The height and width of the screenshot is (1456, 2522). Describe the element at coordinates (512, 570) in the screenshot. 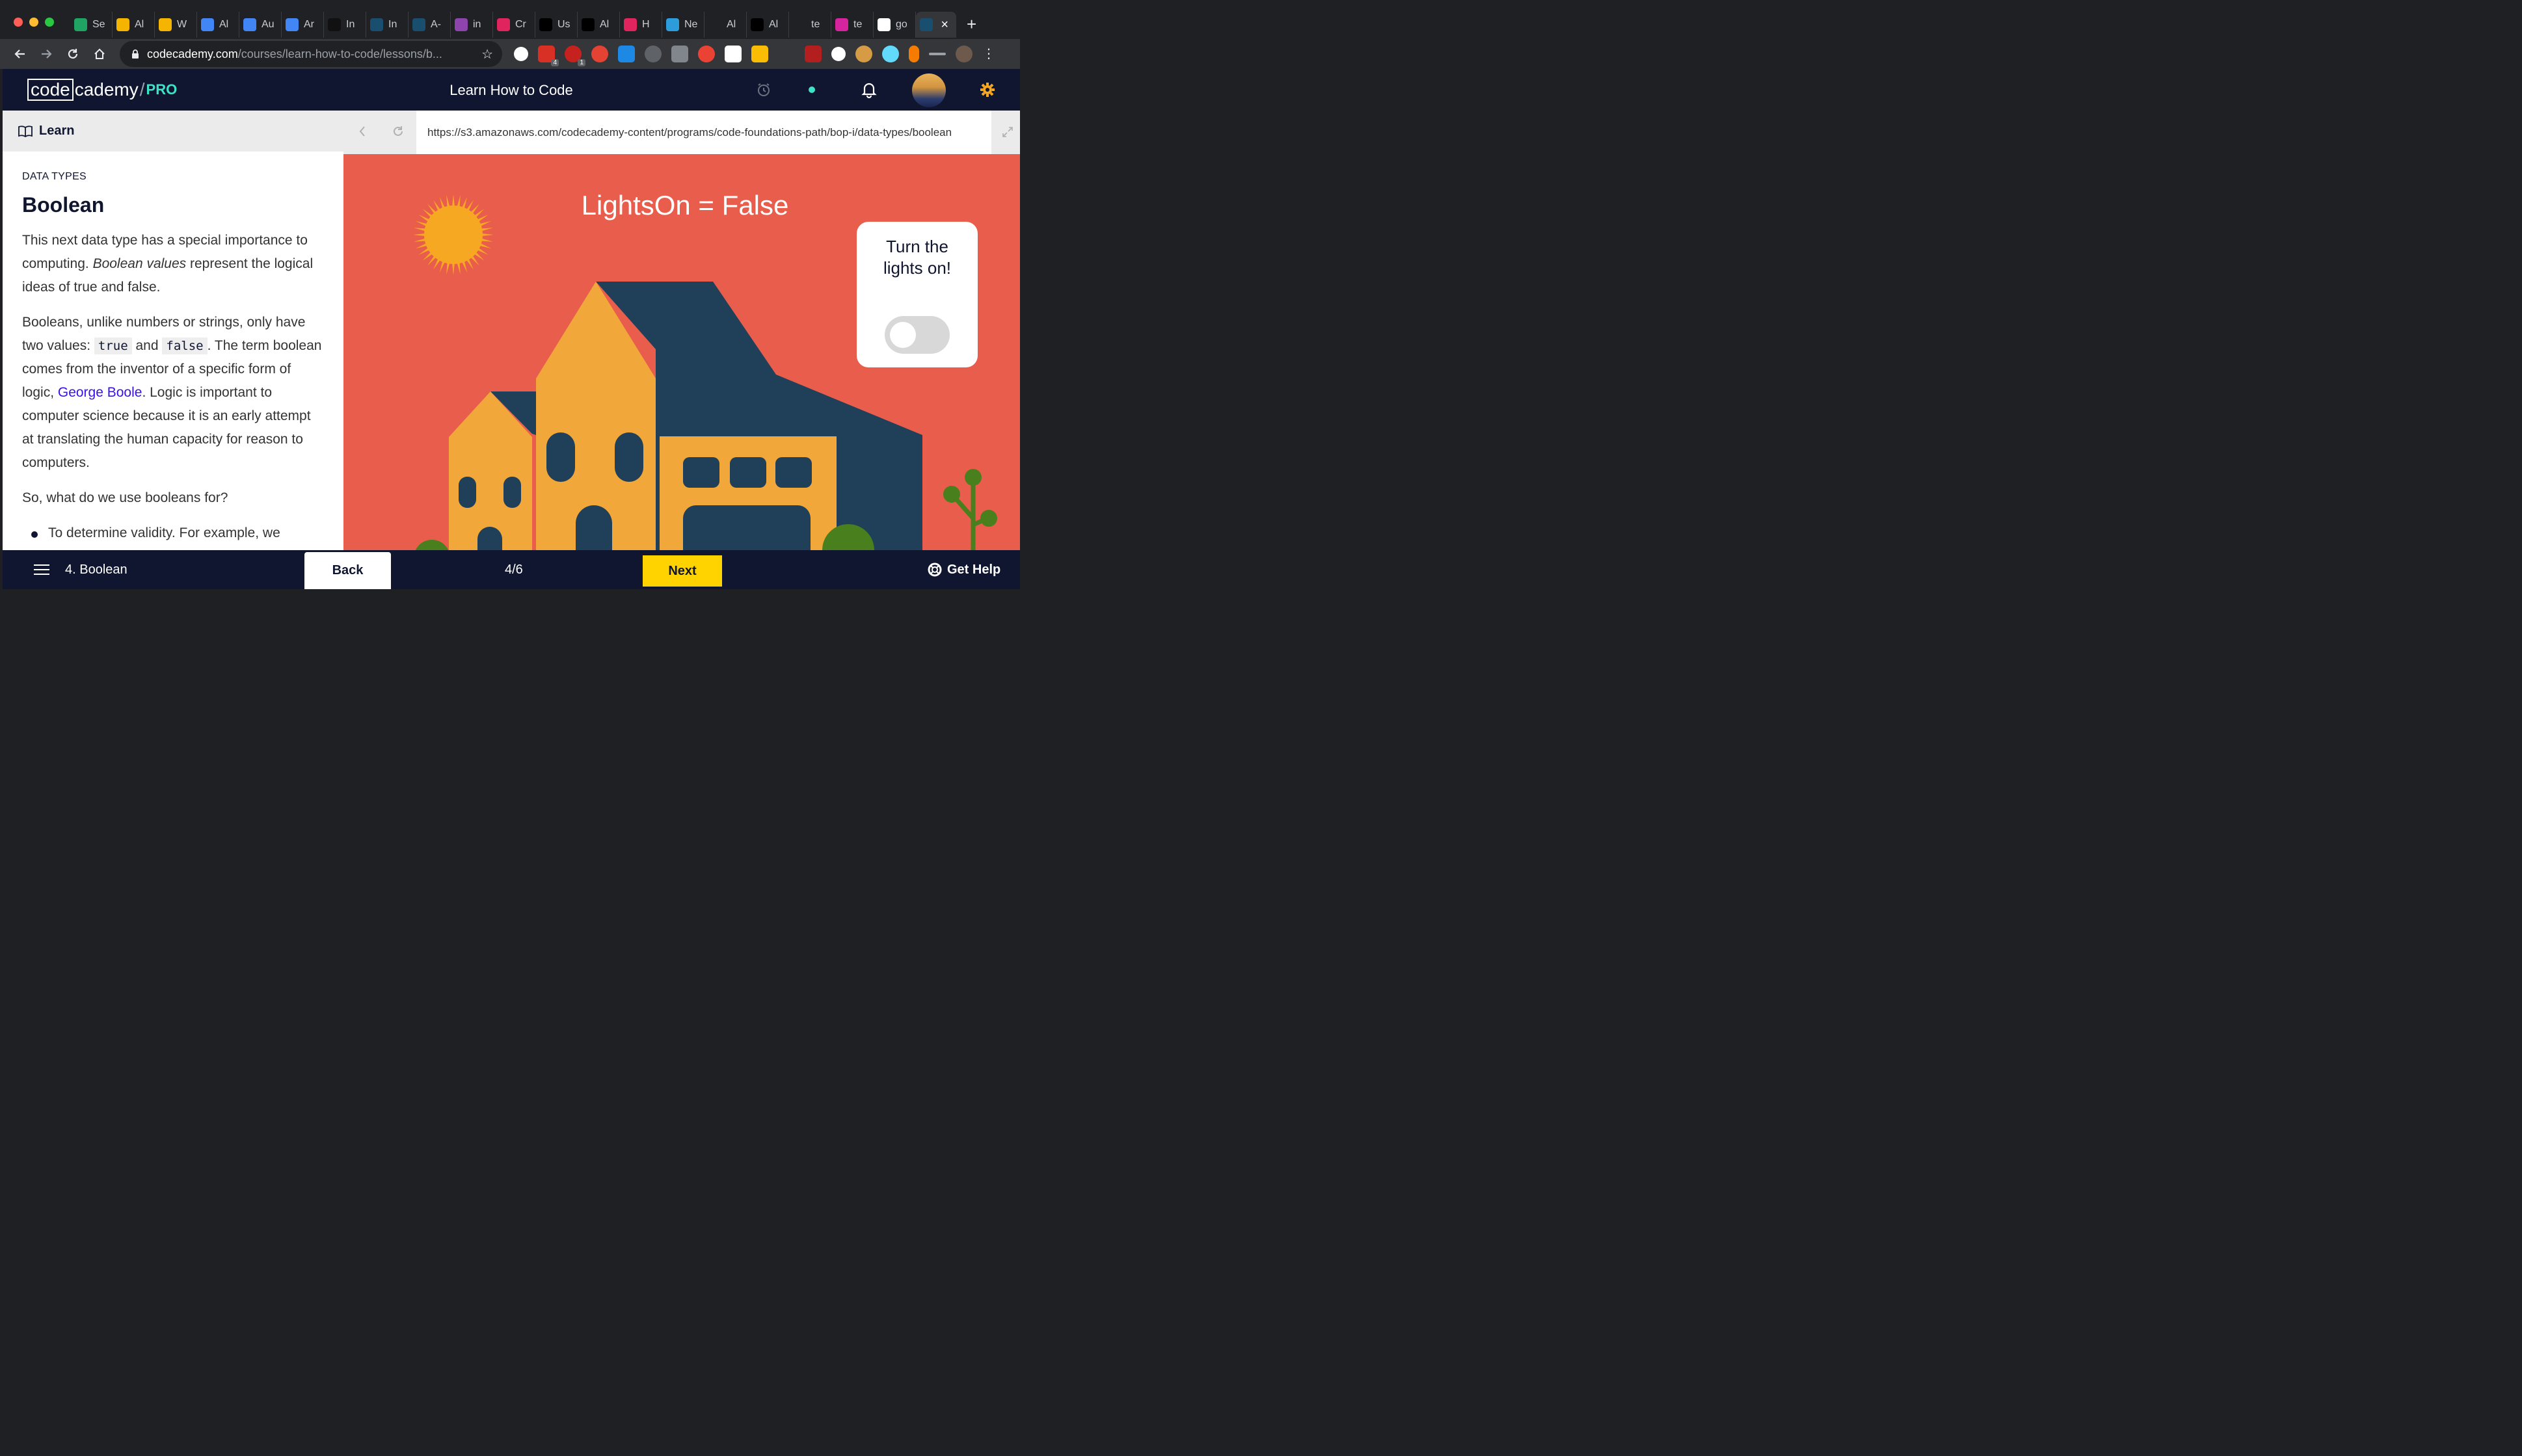

I see `lesson-footer: 4. Boolean Back 4/6 Next Get Help` at that location.